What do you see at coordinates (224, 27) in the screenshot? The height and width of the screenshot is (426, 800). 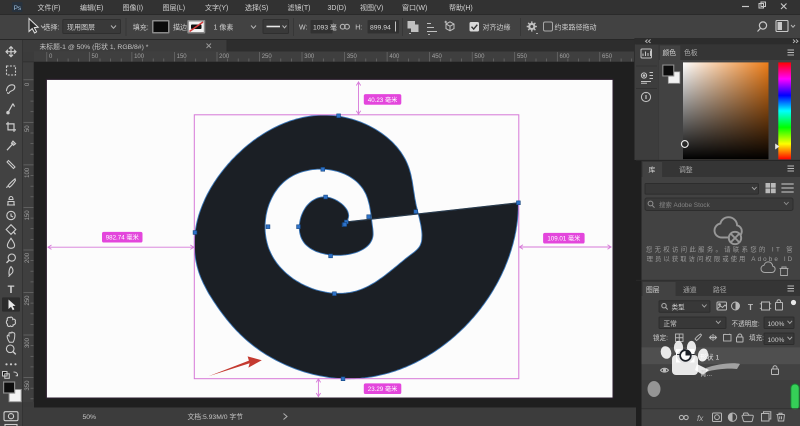 I see `svg-text: 1 像素` at bounding box center [224, 27].